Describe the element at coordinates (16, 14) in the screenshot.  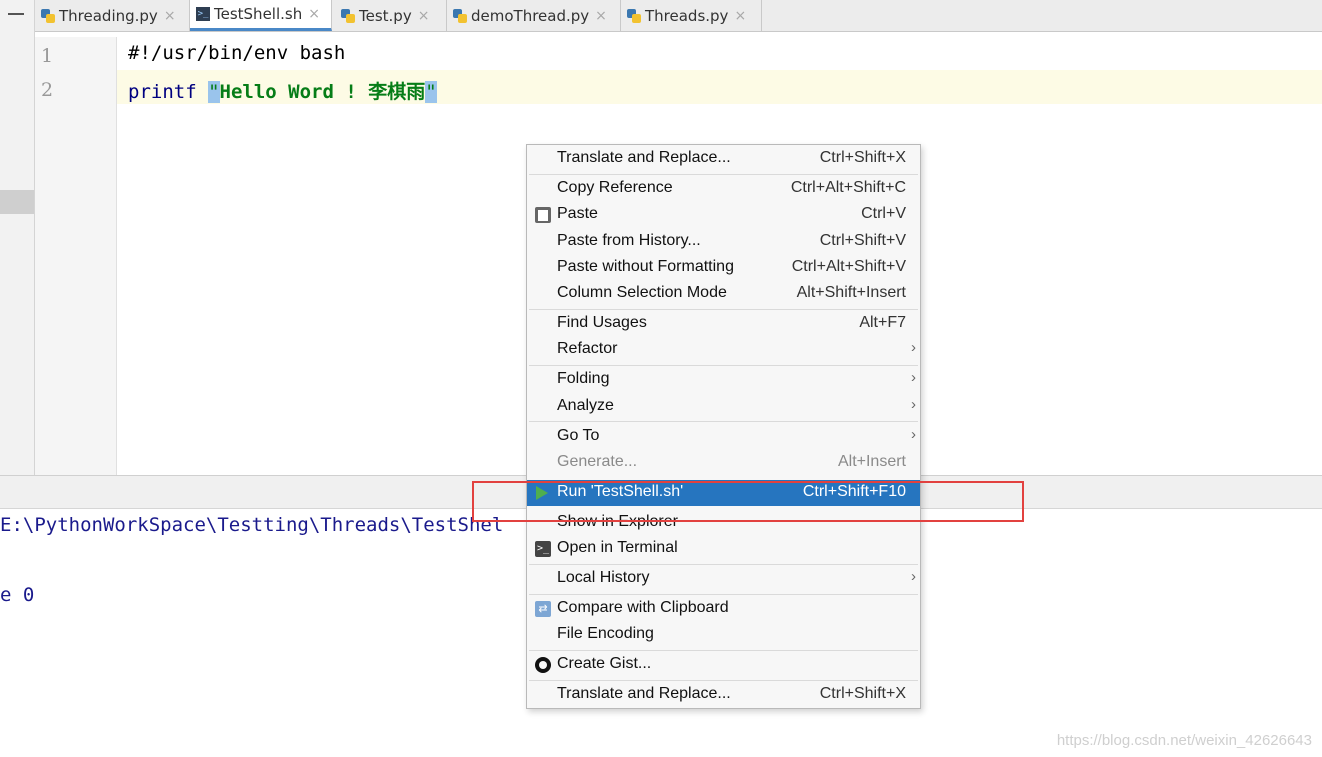
I see `minimize-icon` at that location.